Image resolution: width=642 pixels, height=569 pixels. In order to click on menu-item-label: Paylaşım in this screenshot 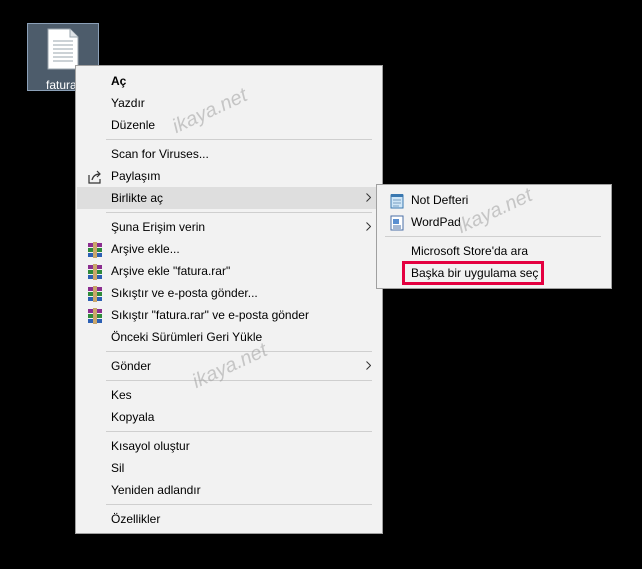, I will do `click(136, 176)`.